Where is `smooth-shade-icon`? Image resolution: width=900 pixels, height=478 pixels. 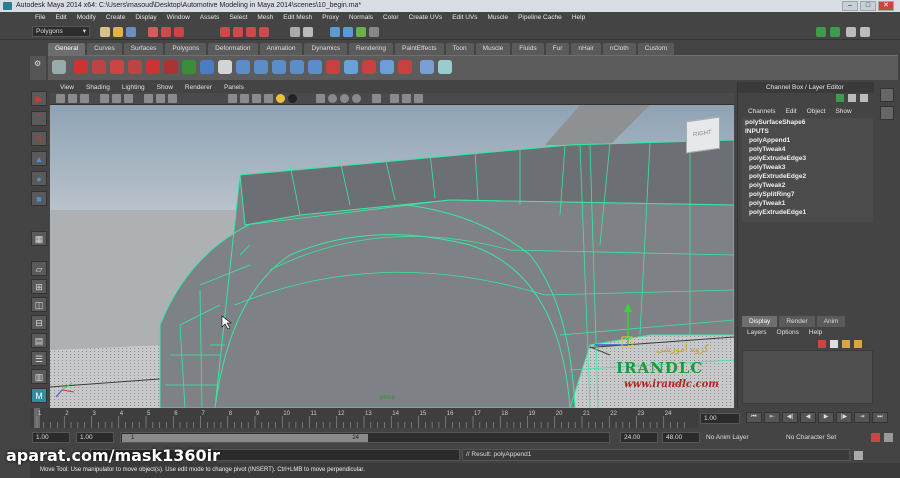
smooth-shade-icon is located at coordinates (244, 98).